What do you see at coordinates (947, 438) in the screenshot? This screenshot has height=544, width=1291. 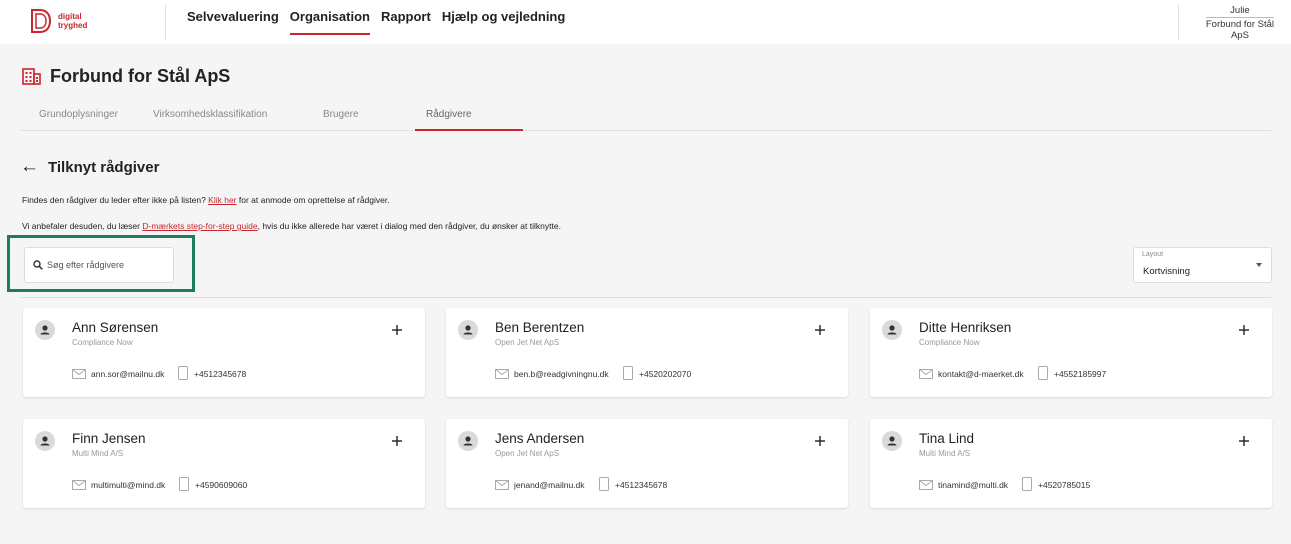 I see `advisor-name: Tina Lind` at bounding box center [947, 438].